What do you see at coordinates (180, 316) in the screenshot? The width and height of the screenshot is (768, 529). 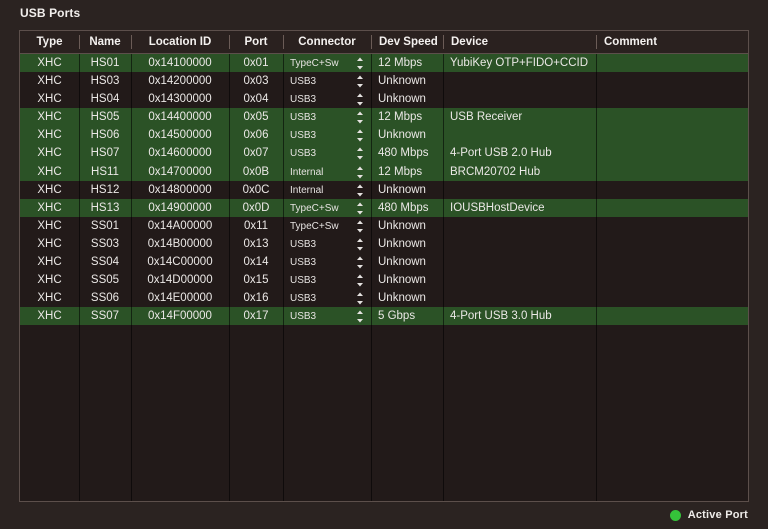 I see `cell-location: 0x14F00000` at bounding box center [180, 316].